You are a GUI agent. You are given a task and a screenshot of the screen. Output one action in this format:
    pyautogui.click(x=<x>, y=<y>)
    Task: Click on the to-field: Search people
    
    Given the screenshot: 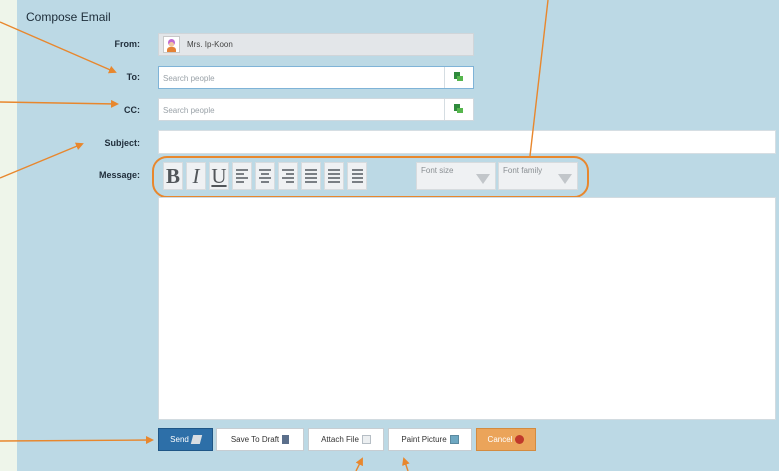 What is the action you would take?
    pyautogui.click(x=316, y=77)
    